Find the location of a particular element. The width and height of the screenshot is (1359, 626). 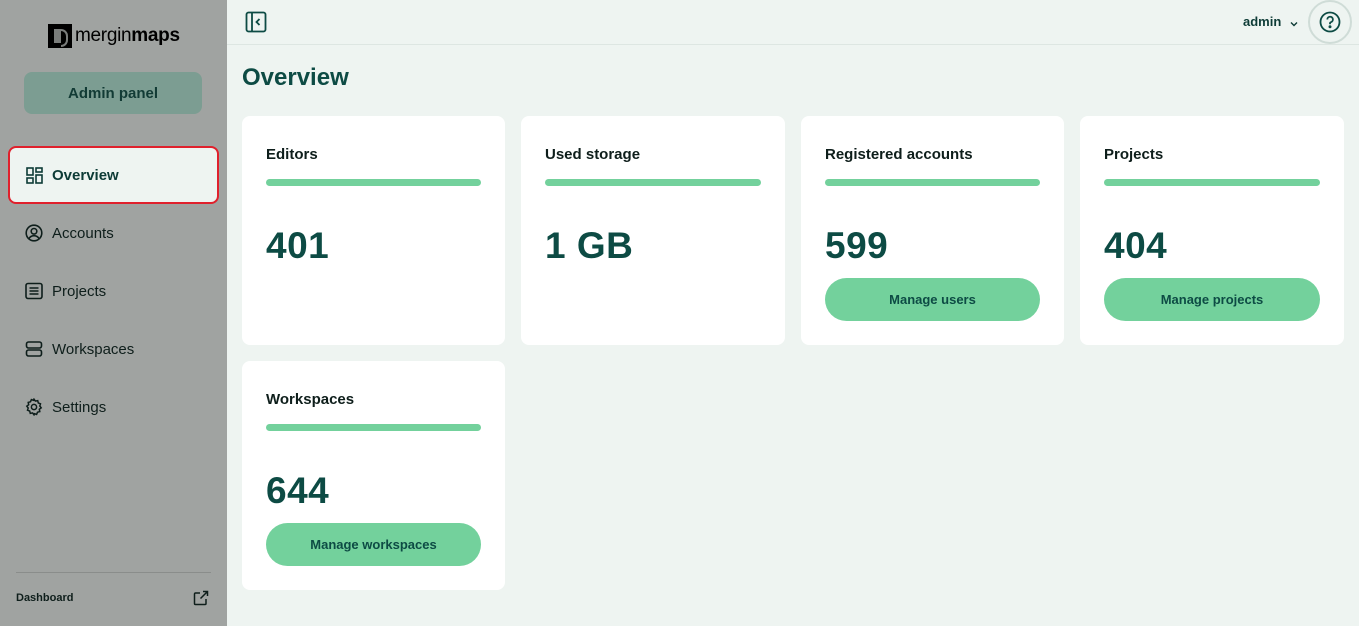

sidebar-item-overview: Overview is located at coordinates (113, 175).